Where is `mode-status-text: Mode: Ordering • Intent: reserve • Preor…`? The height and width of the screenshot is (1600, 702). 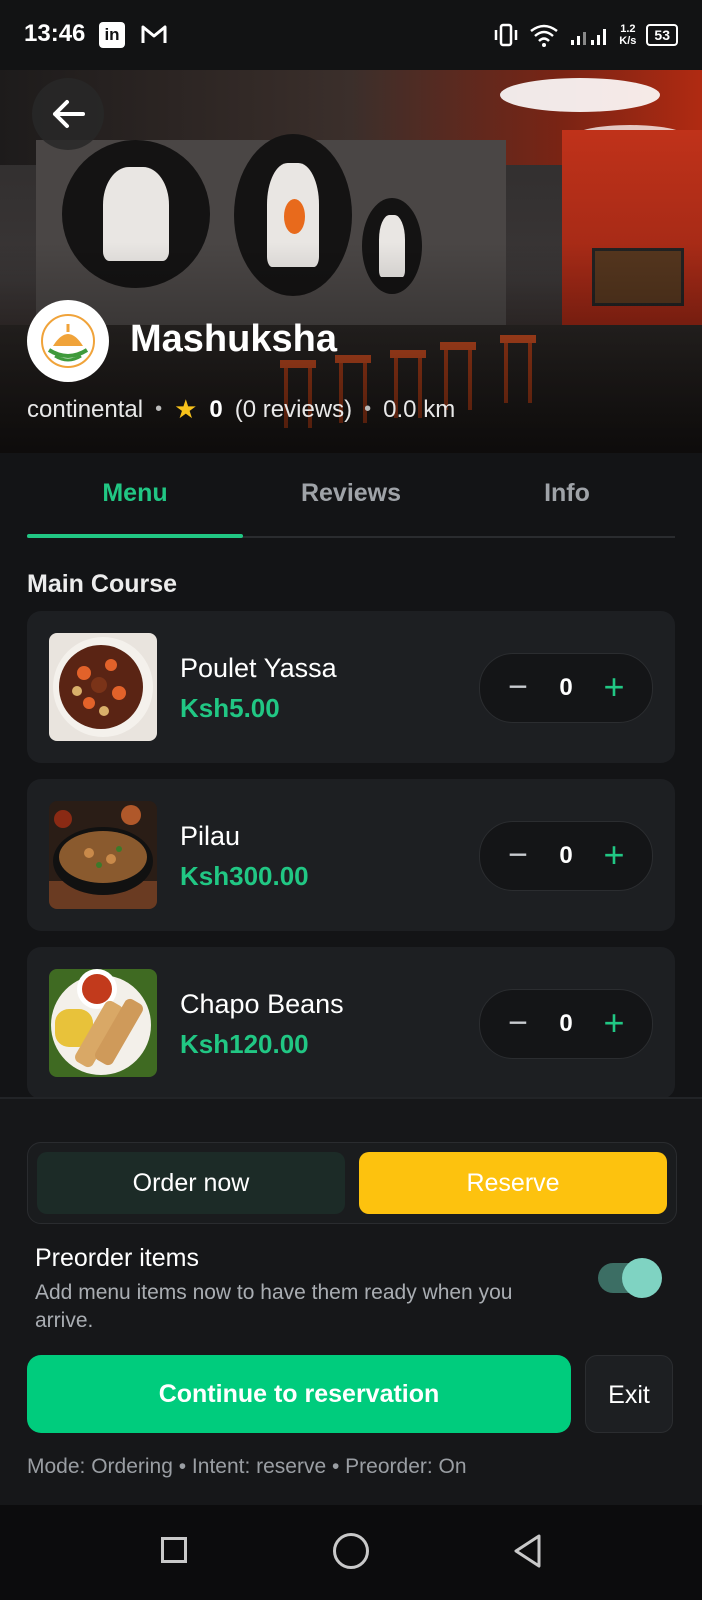 mode-status-text: Mode: Ordering • Intent: reserve • Preor… is located at coordinates (247, 1466).